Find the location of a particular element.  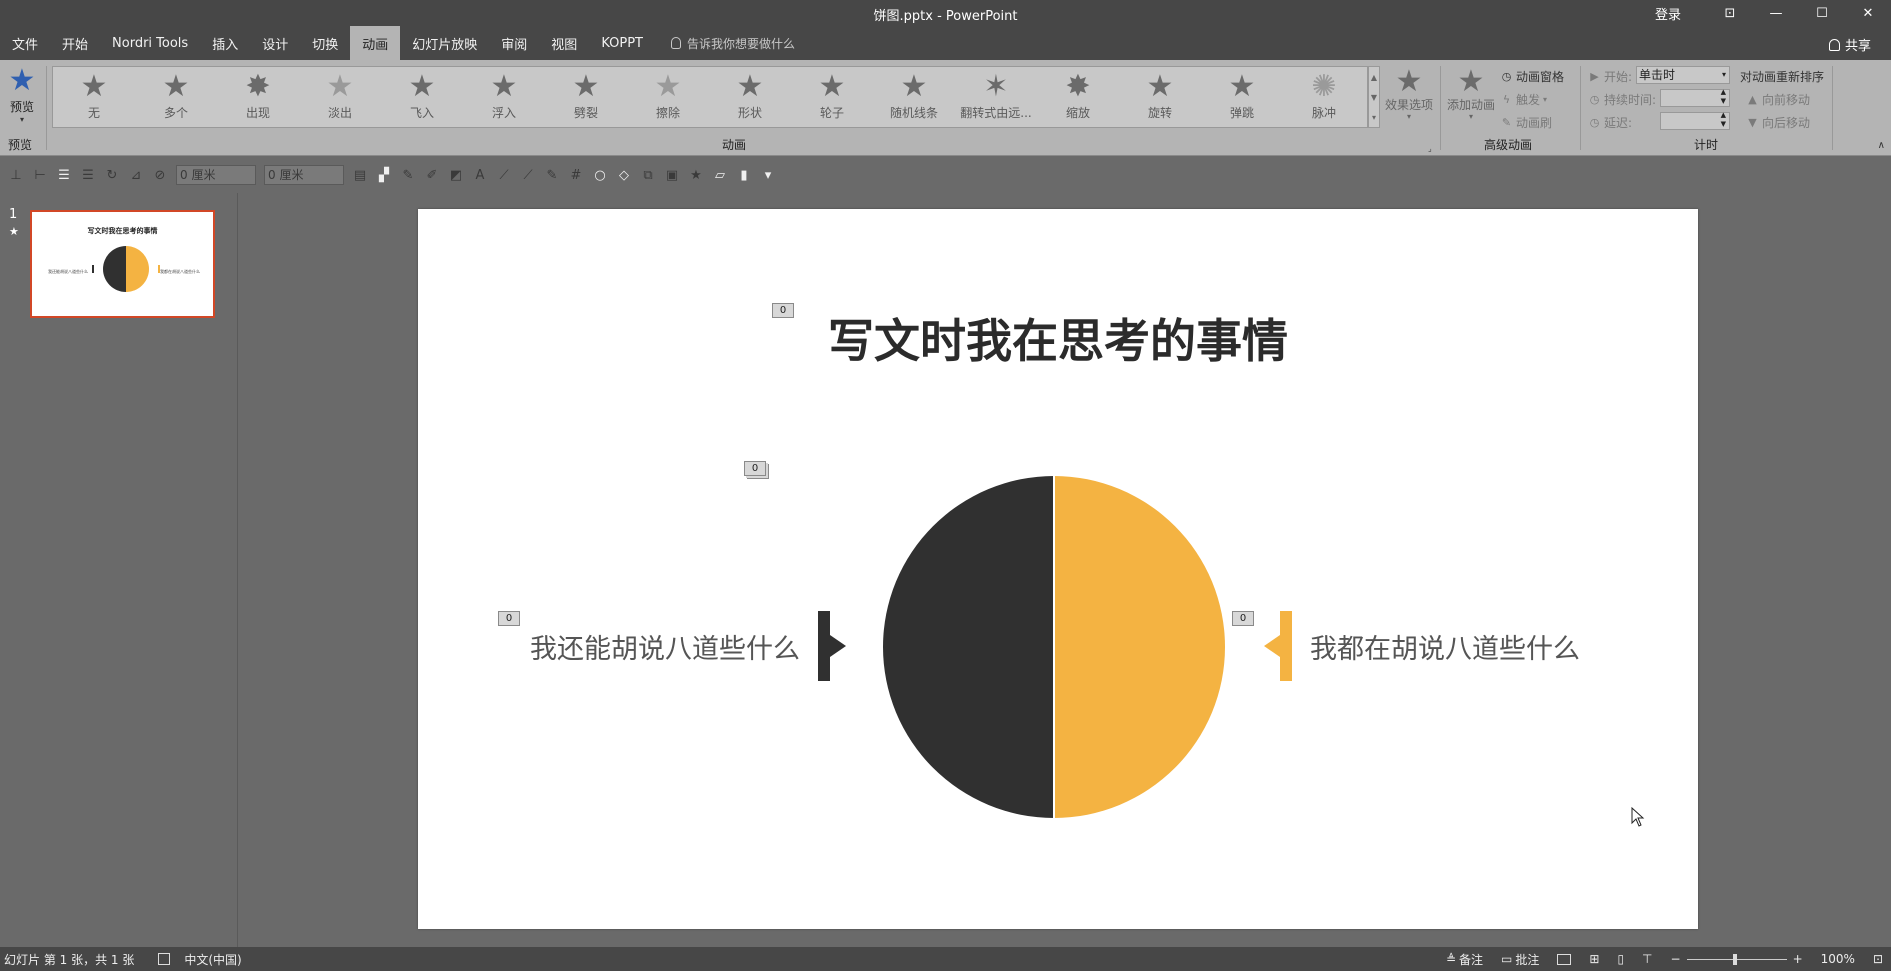

animation-effect-3: ★ 淡出 is located at coordinates (340, 97).